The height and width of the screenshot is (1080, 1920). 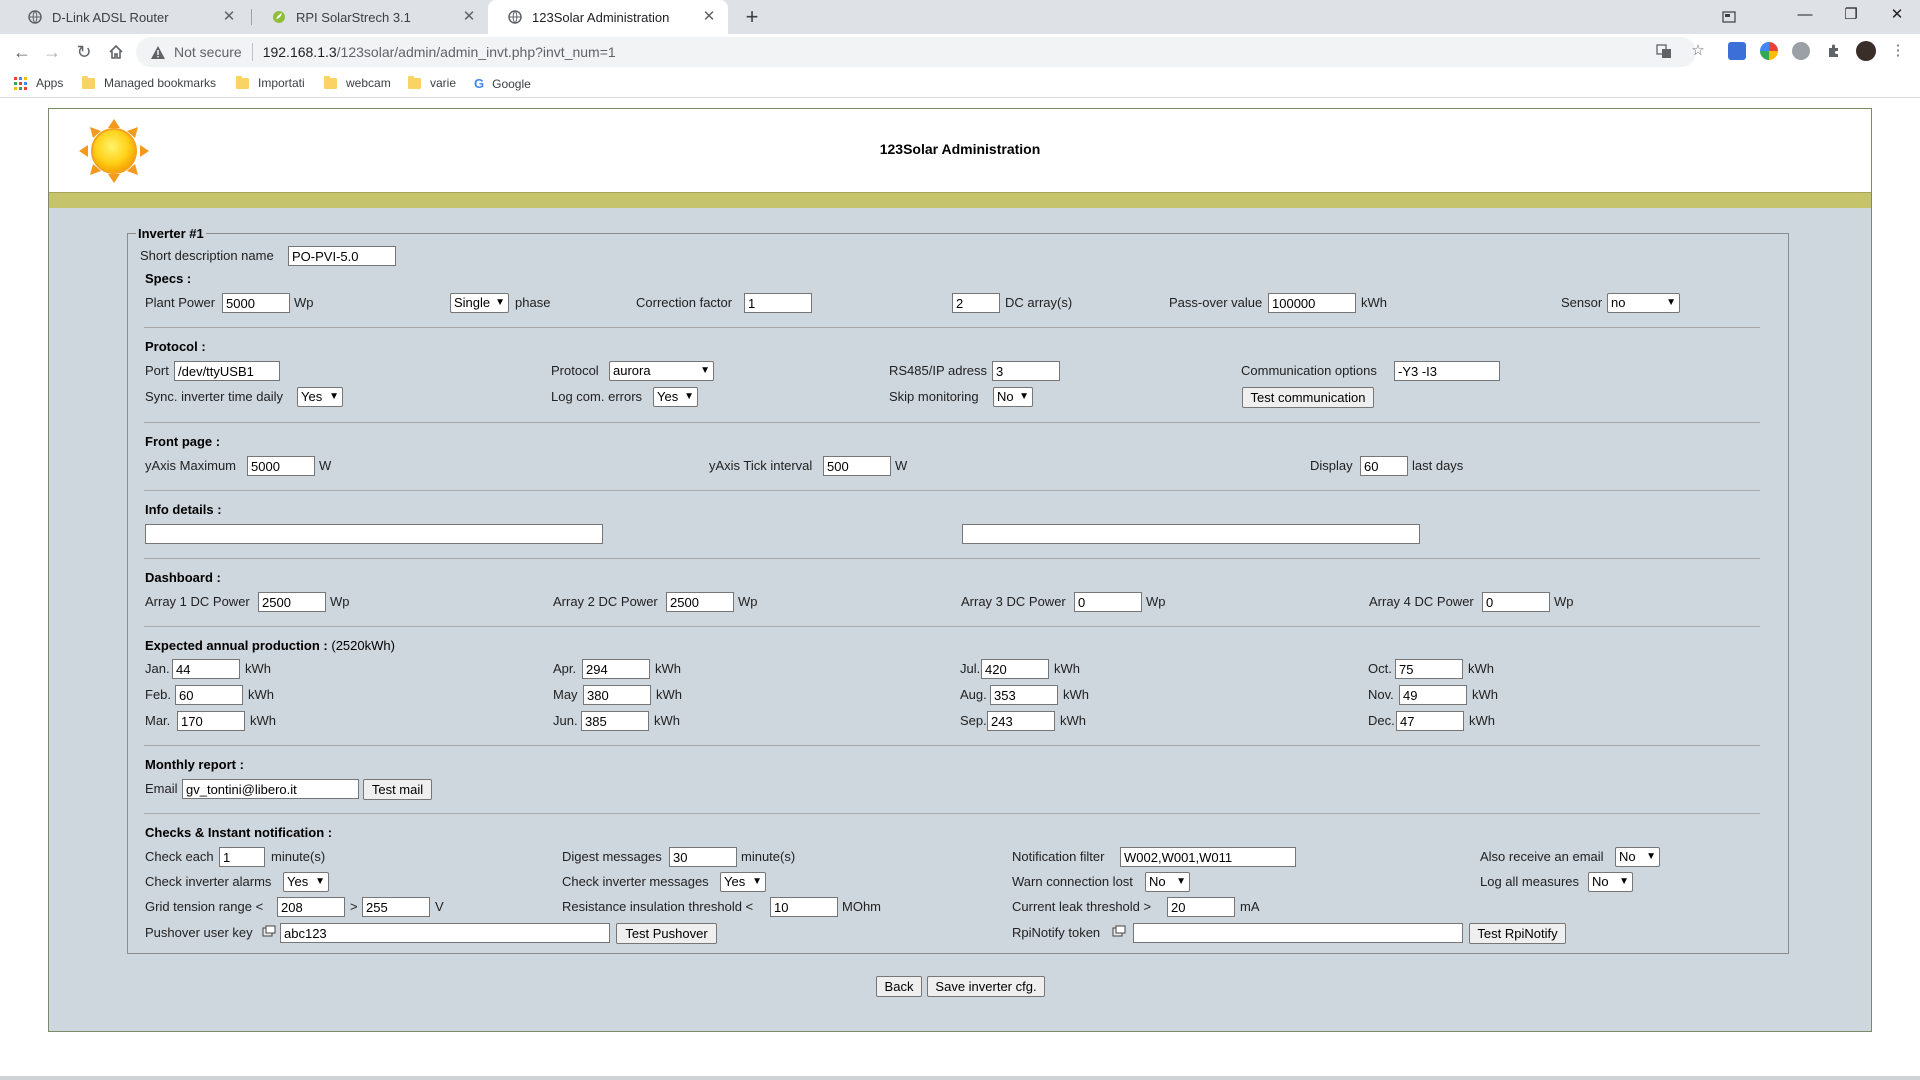 I want to click on puzzle-icon, so click(x=1834, y=51).